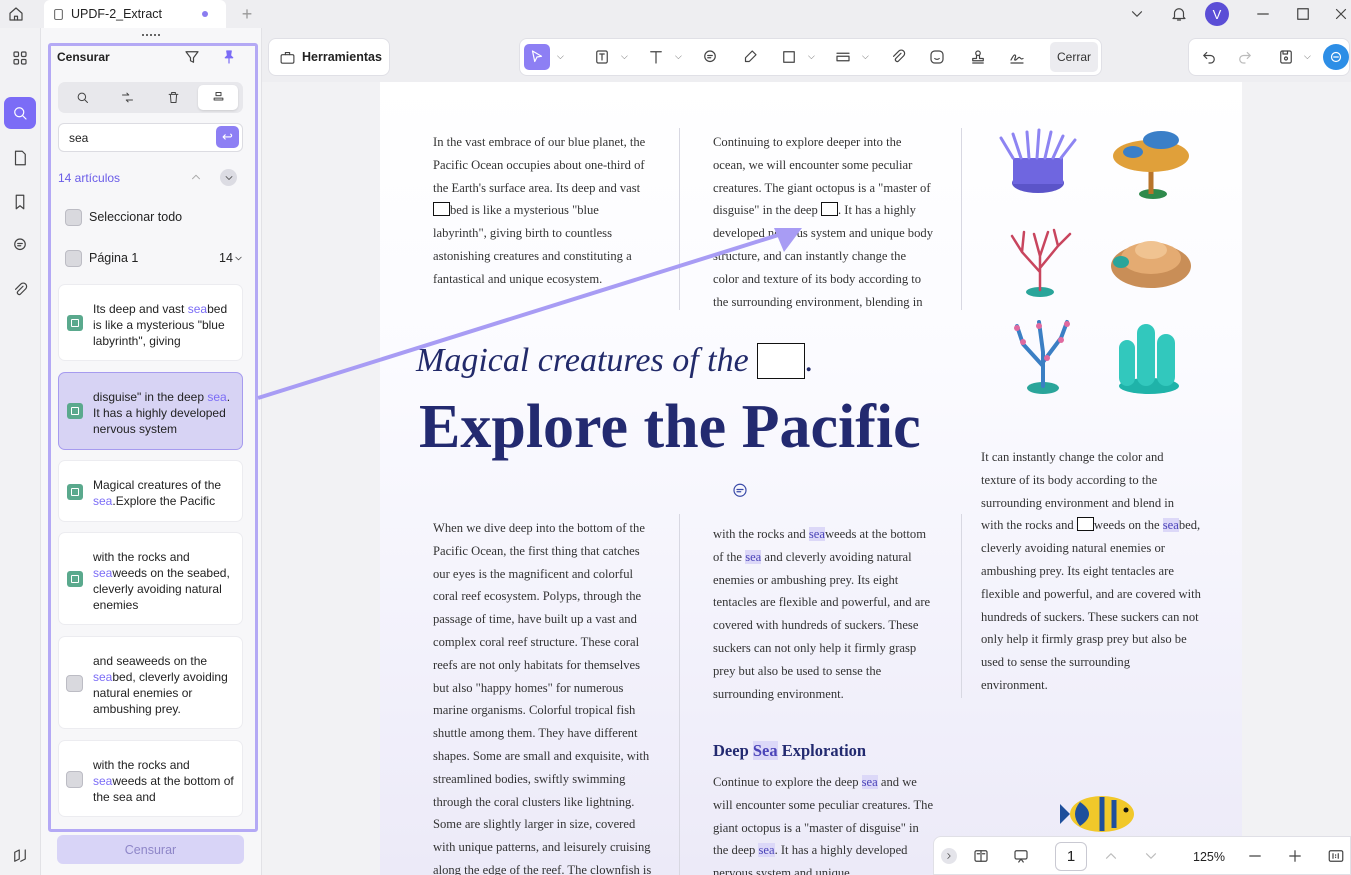 Image resolution: width=1351 pixels, height=875 pixels. I want to click on zoom-in-icon, so click(1295, 856).